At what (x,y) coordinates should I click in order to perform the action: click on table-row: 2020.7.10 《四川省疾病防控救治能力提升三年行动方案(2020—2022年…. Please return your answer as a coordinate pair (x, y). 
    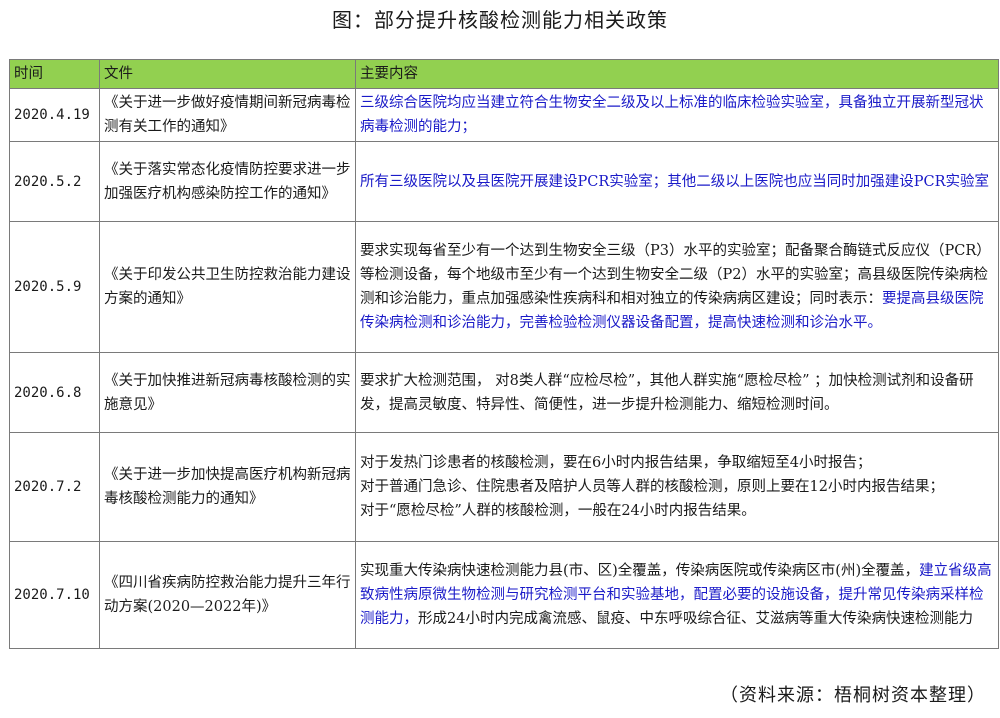
    Looking at the image, I should click on (504, 595).